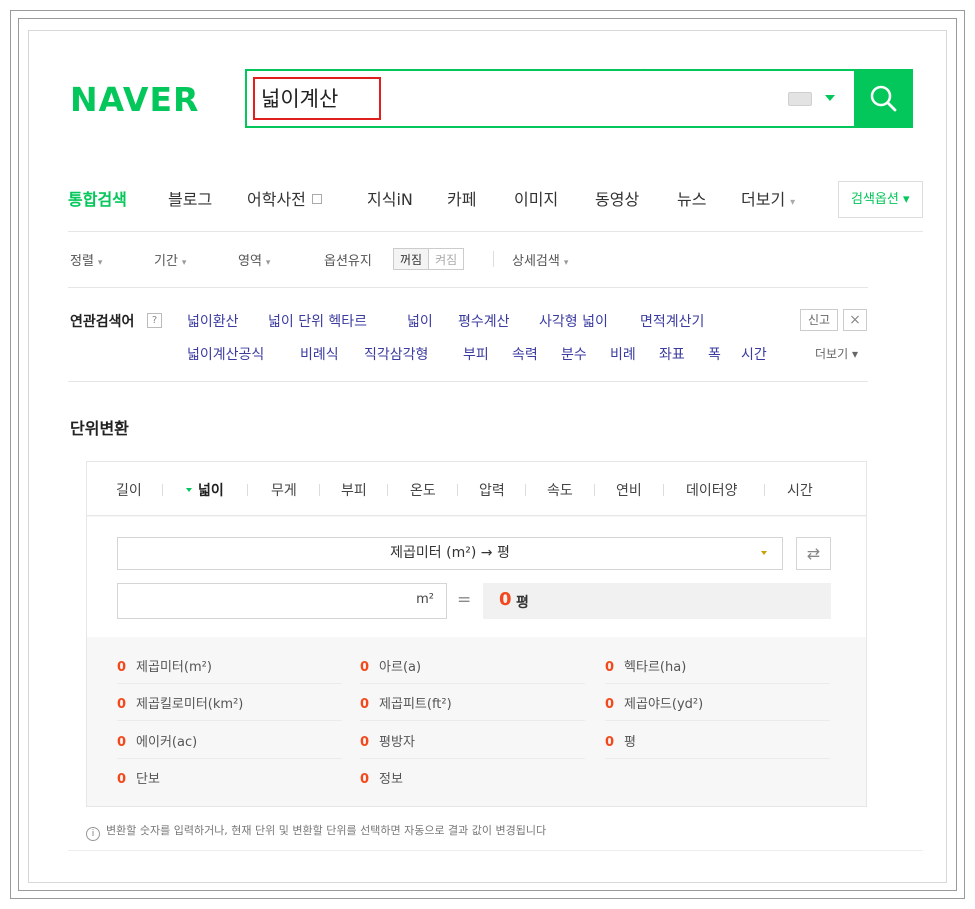 This screenshot has width=975, height=909. Describe the element at coordinates (415, 704) in the screenshot. I see `result-item-unit: 제곱피트(ft²)` at that location.